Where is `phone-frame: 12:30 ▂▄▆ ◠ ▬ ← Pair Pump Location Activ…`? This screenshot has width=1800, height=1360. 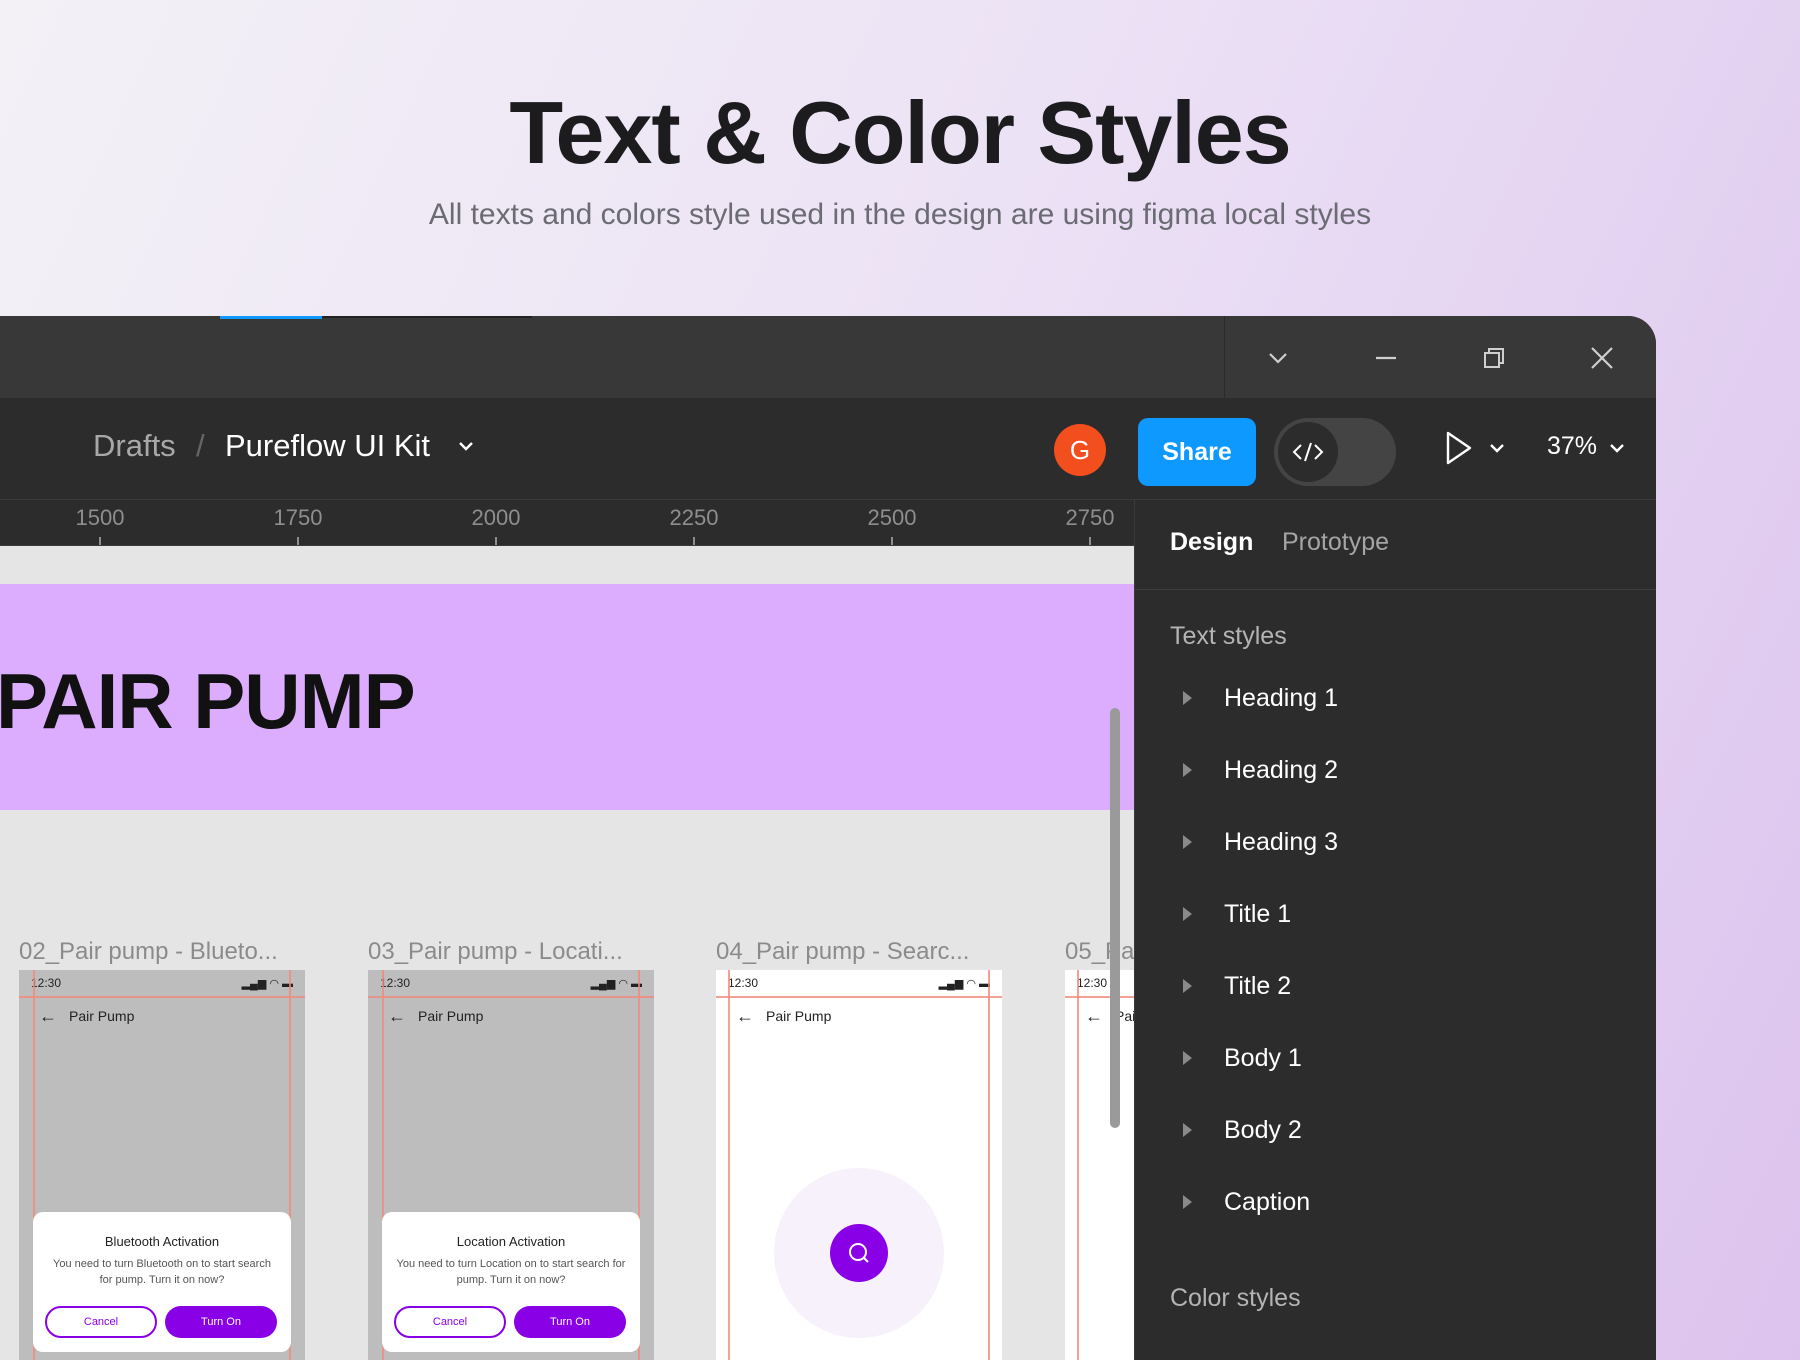
phone-frame: 12:30 ▂▄▆ ◠ ▬ ← Pair Pump Location Activ… is located at coordinates (511, 1165).